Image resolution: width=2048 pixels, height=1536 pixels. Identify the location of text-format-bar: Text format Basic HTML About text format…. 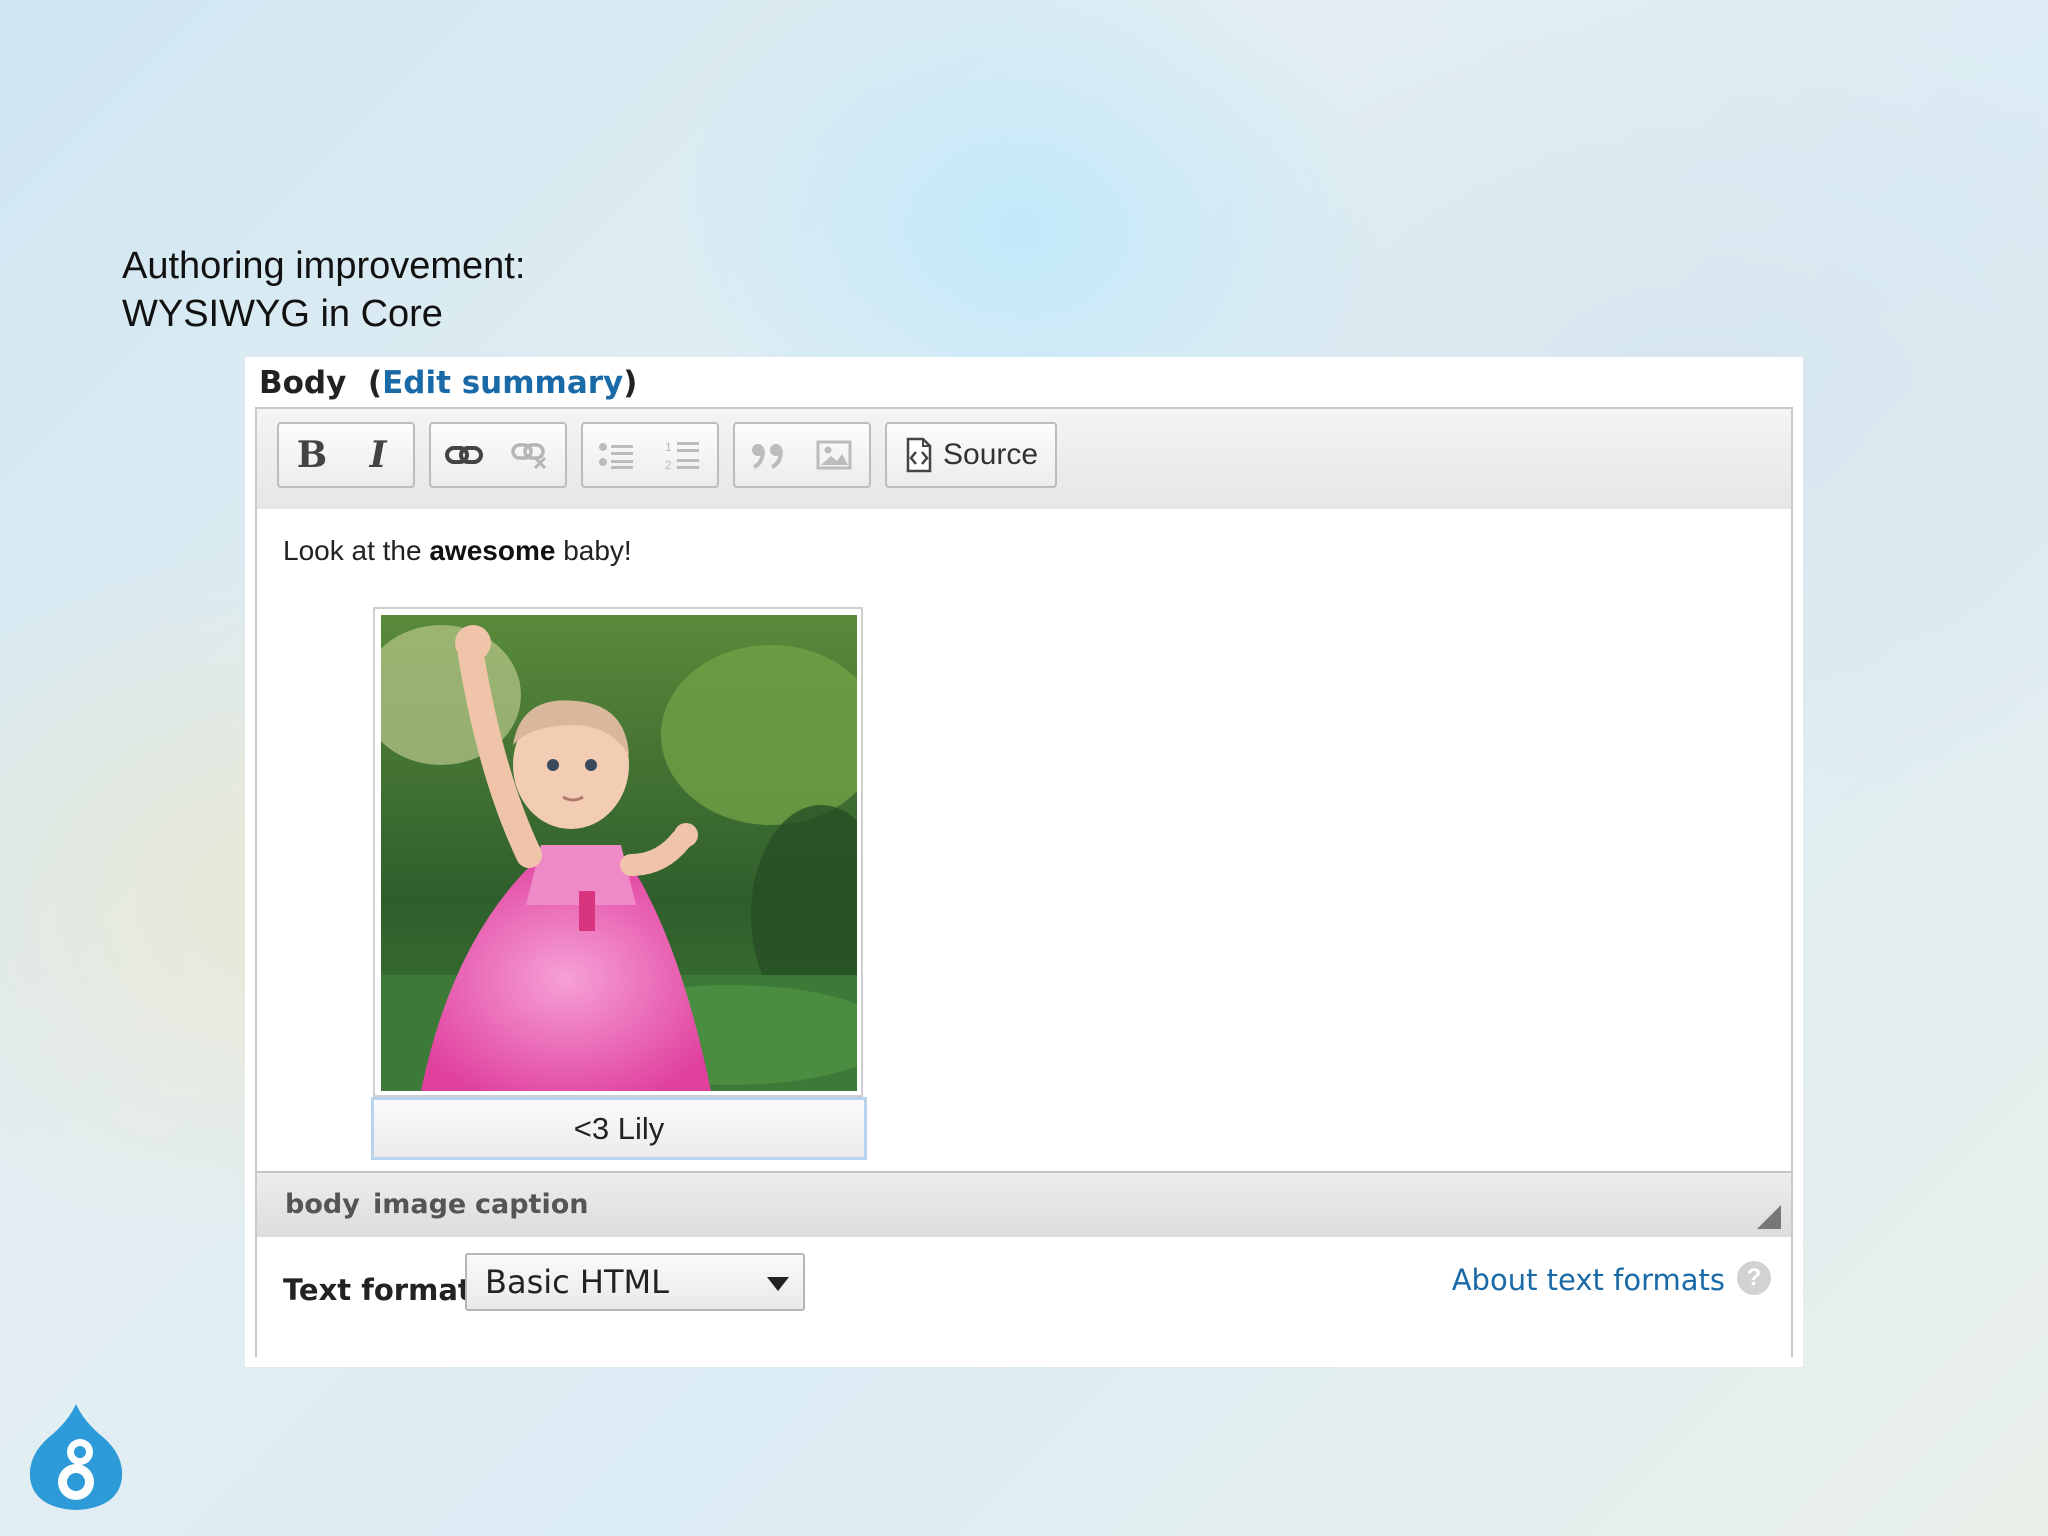
(1024, 1297).